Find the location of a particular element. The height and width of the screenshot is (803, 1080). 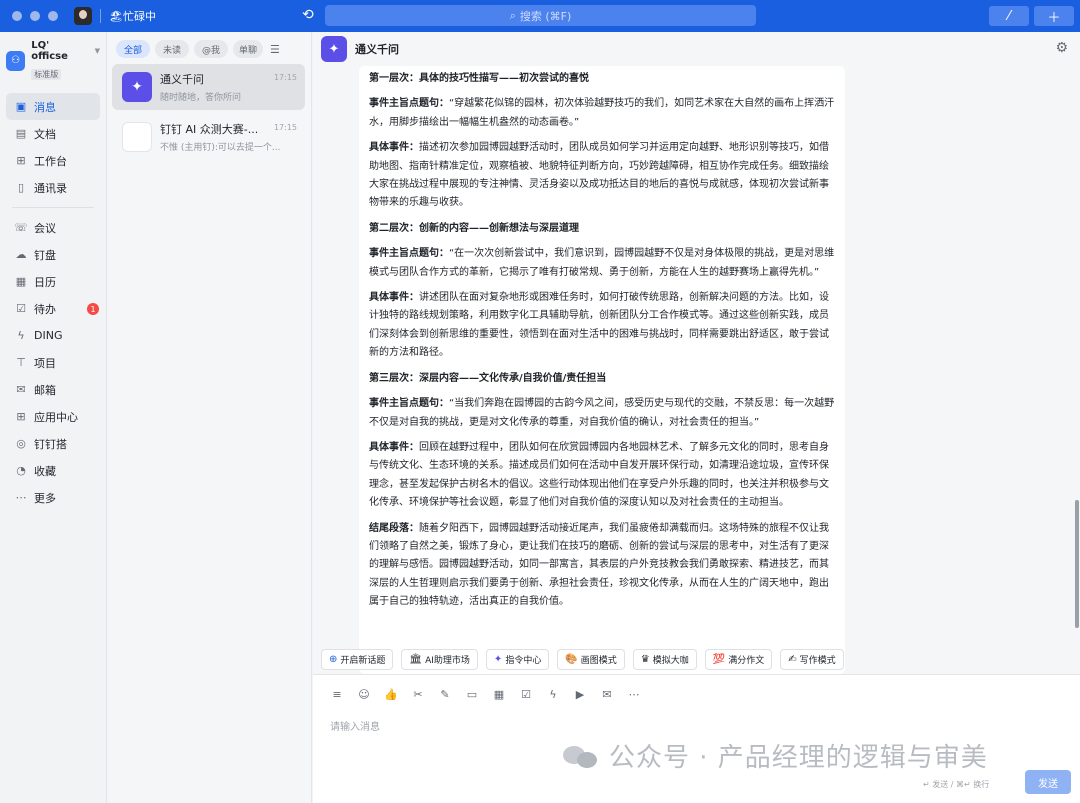

nav-item-apps: ⊞ 应用中心 is located at coordinates (53, 416).